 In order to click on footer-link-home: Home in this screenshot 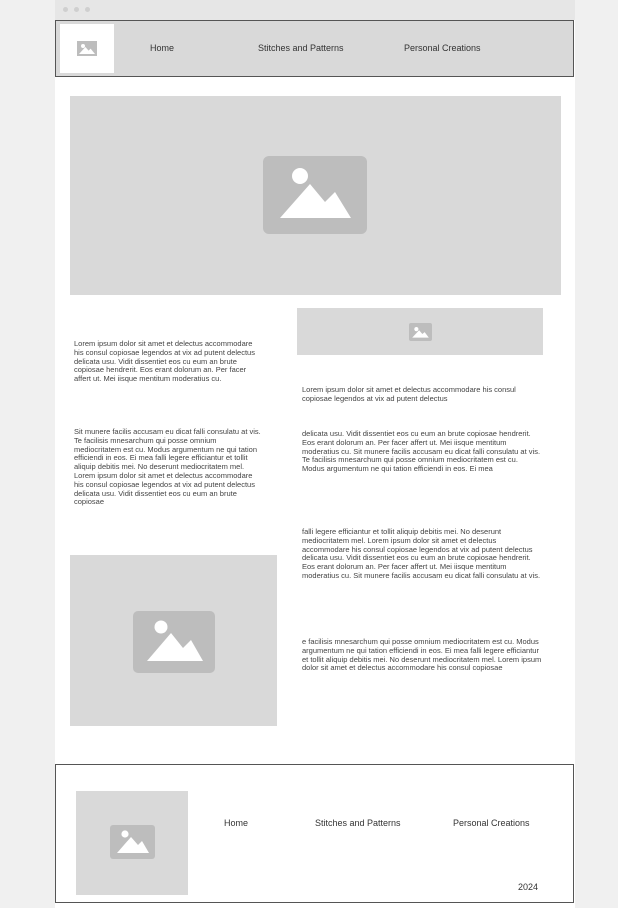, I will do `click(236, 823)`.